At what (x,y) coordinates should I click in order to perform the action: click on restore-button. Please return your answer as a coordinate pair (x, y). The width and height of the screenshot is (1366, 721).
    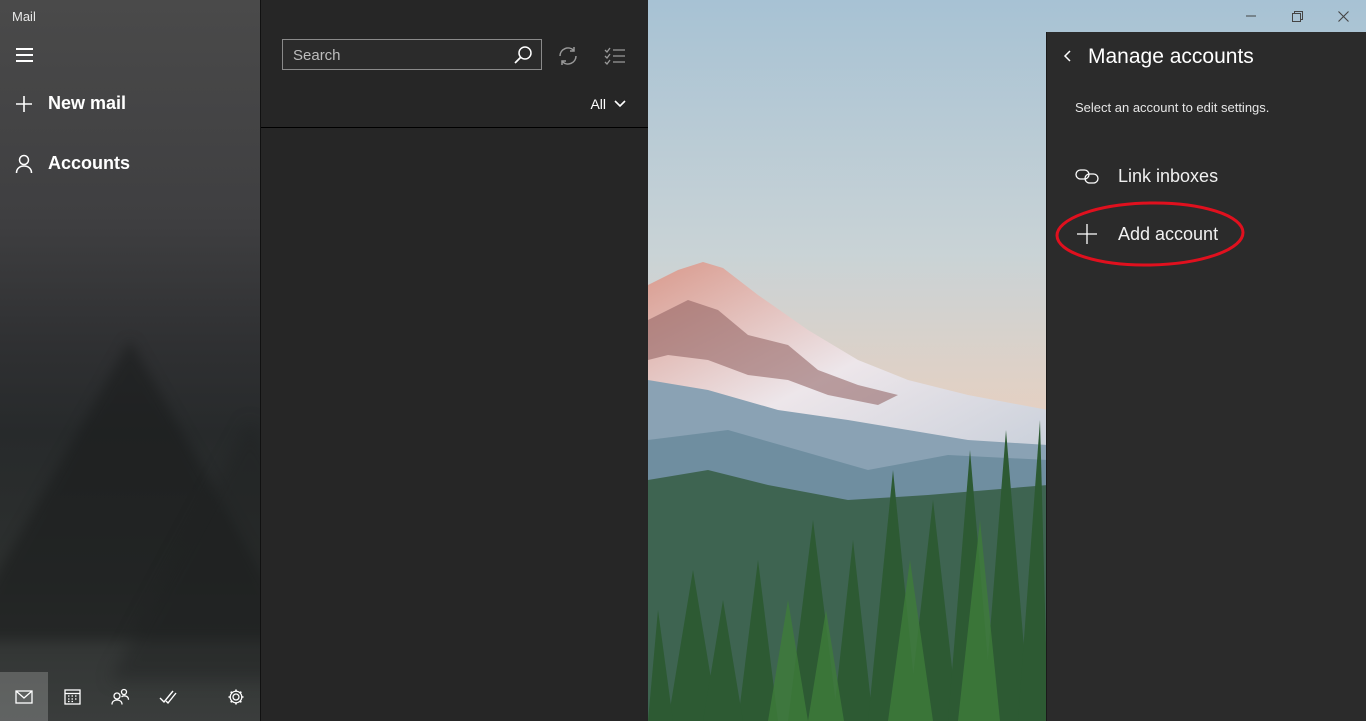
    Looking at the image, I should click on (1297, 16).